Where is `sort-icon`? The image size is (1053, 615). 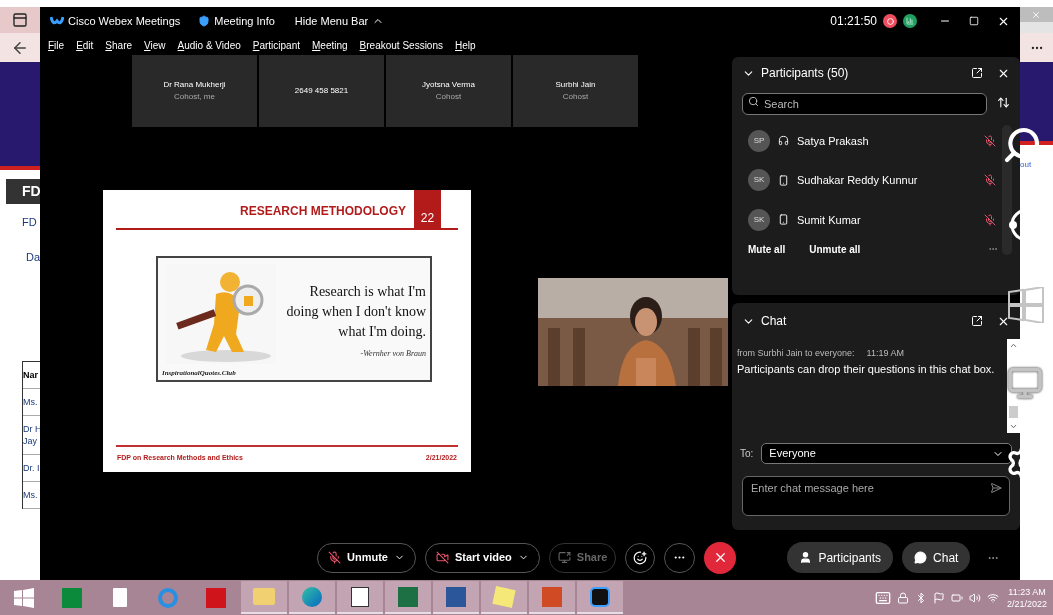
sort-icon is located at coordinates (1003, 102).